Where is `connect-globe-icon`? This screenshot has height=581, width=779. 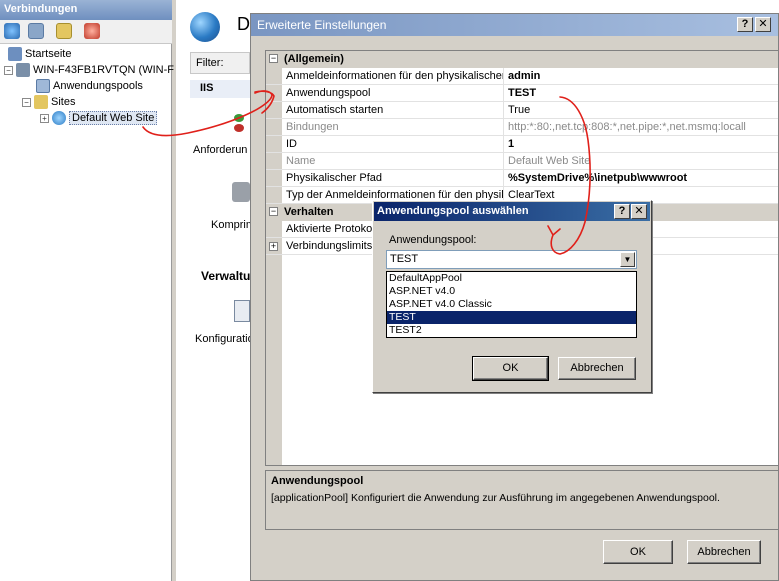
connect-globe-icon is located at coordinates (12, 31).